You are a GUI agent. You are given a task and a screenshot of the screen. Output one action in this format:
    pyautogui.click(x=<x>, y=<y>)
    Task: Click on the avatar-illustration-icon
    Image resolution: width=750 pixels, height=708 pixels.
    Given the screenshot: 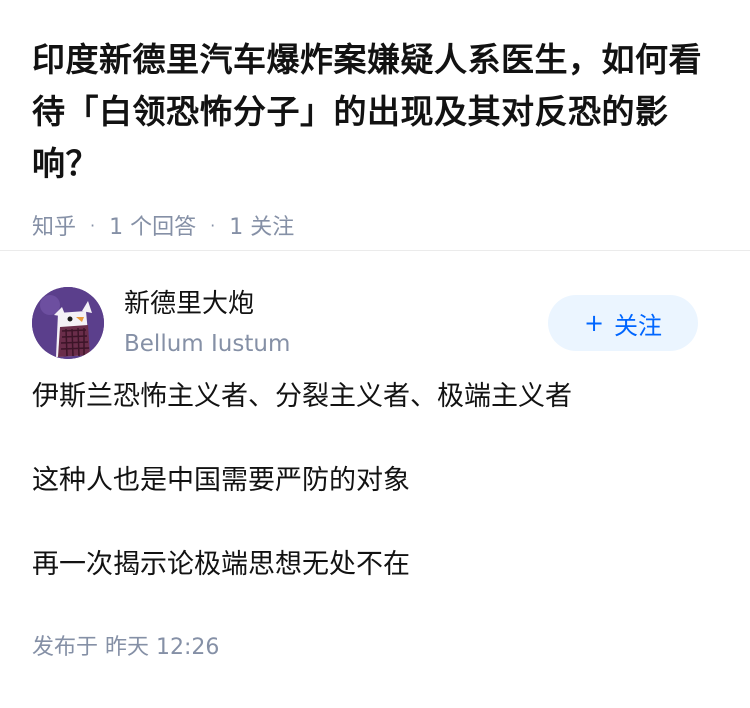 What is the action you would take?
    pyautogui.click(x=68, y=323)
    